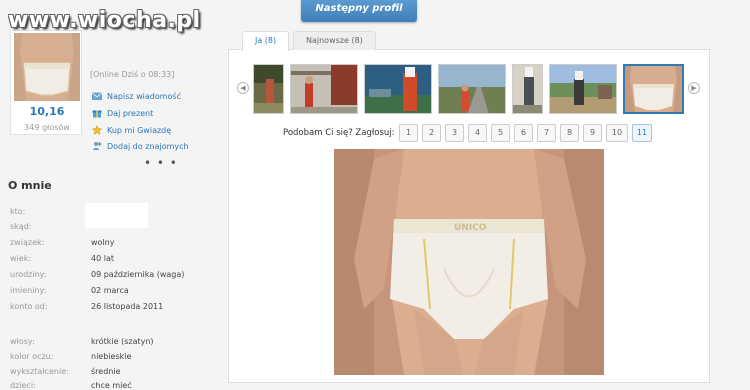 The height and width of the screenshot is (390, 750). What do you see at coordinates (22, 341) in the screenshot?
I see `info-key: włosy:` at bounding box center [22, 341].